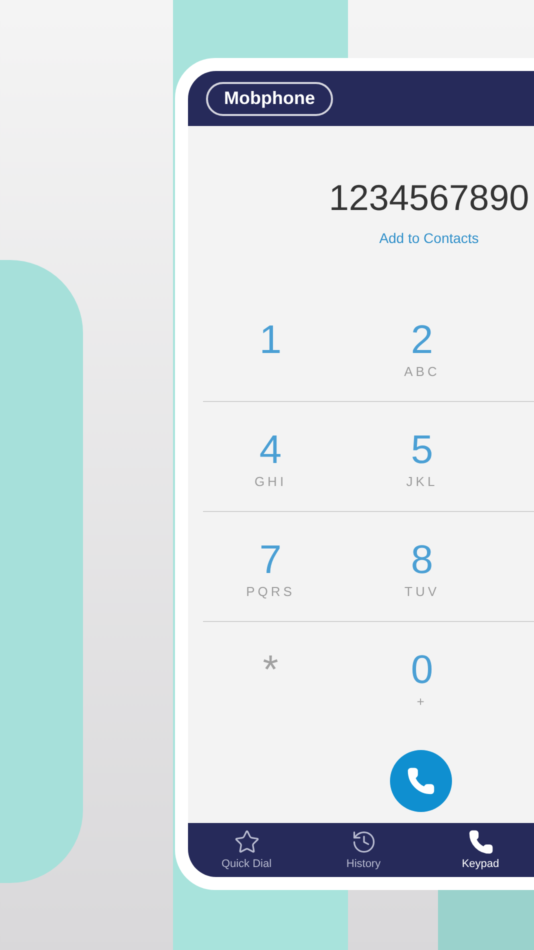  I want to click on dial-key: 0 +, so click(422, 672).